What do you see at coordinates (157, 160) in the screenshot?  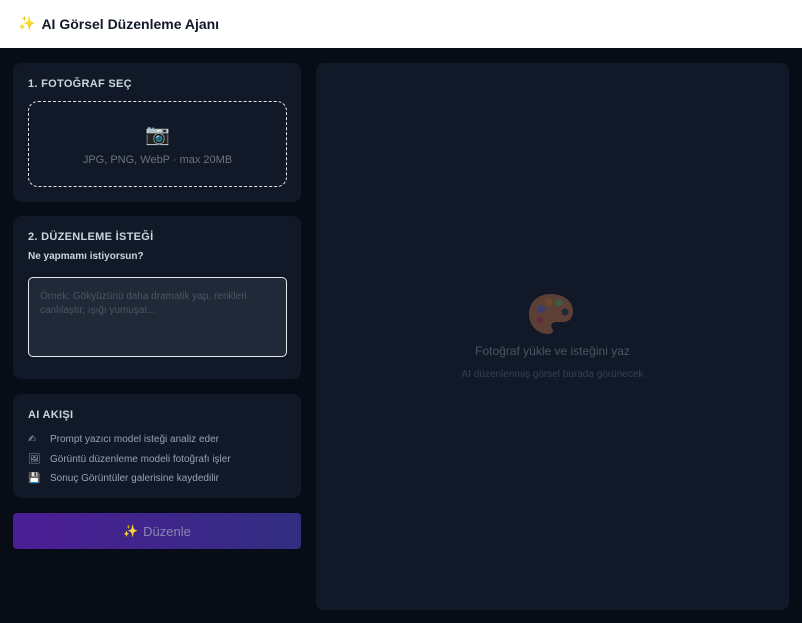 I see `file-format-hint: JPG, PNG, WebP · max 20MB` at bounding box center [157, 160].